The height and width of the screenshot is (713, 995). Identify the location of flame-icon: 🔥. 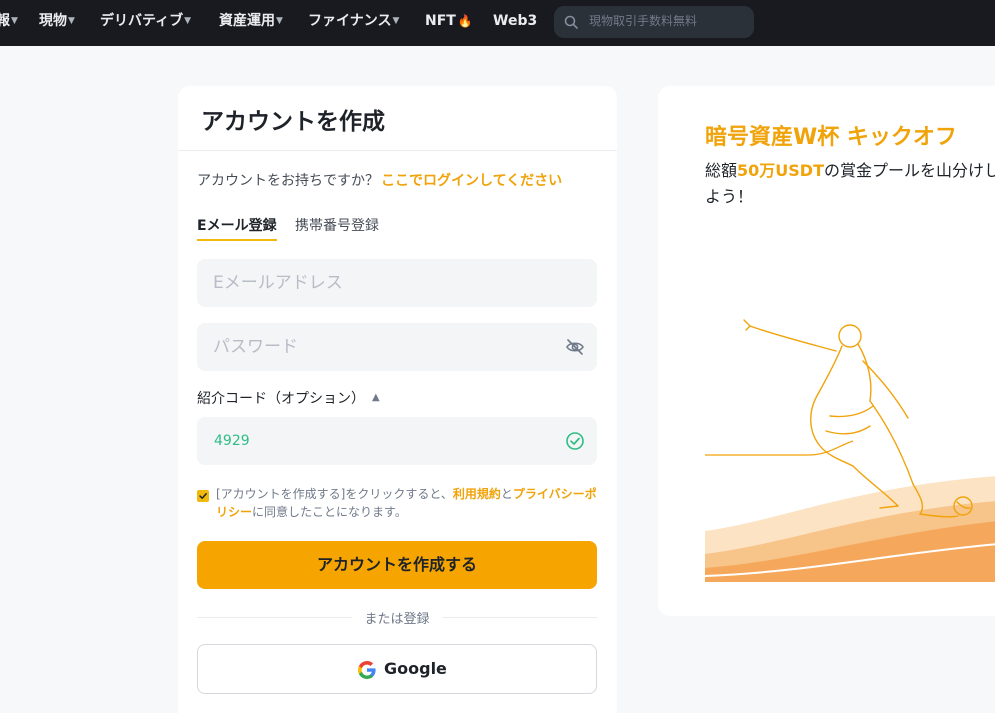
(465, 21).